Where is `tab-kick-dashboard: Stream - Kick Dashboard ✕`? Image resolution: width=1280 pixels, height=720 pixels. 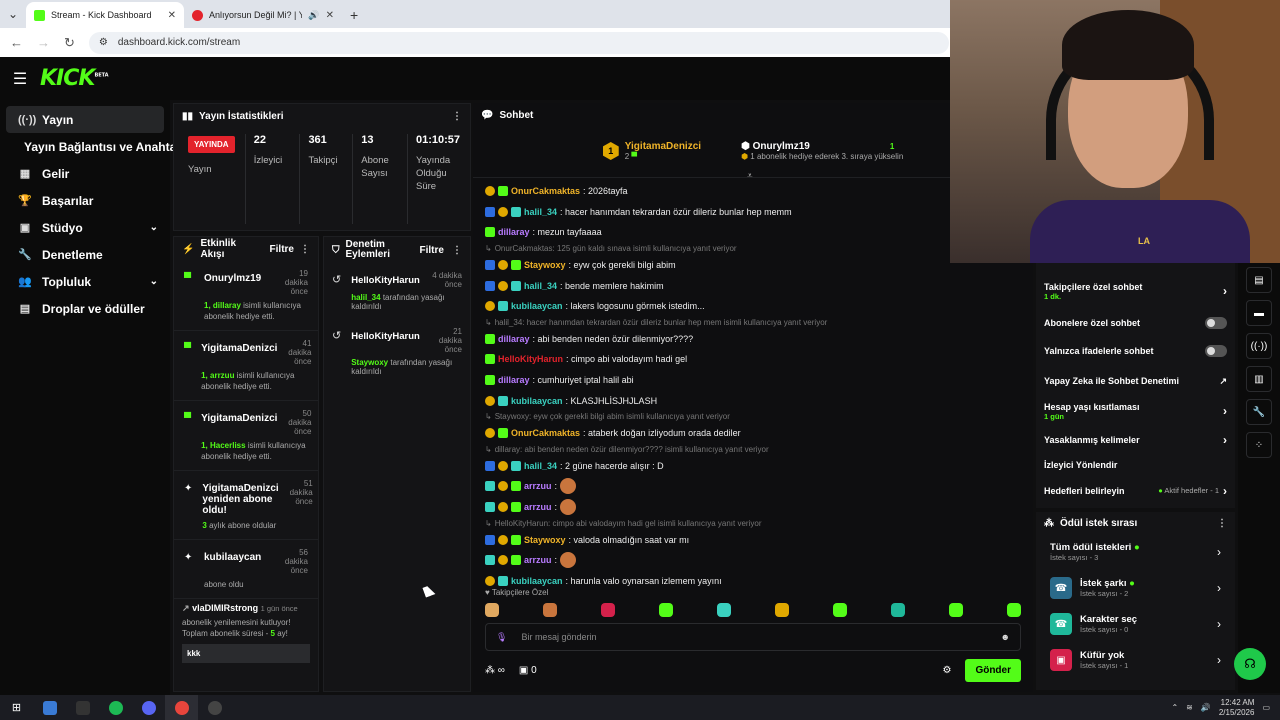 tab-kick-dashboard: Stream - Kick Dashboard ✕ is located at coordinates (105, 15).